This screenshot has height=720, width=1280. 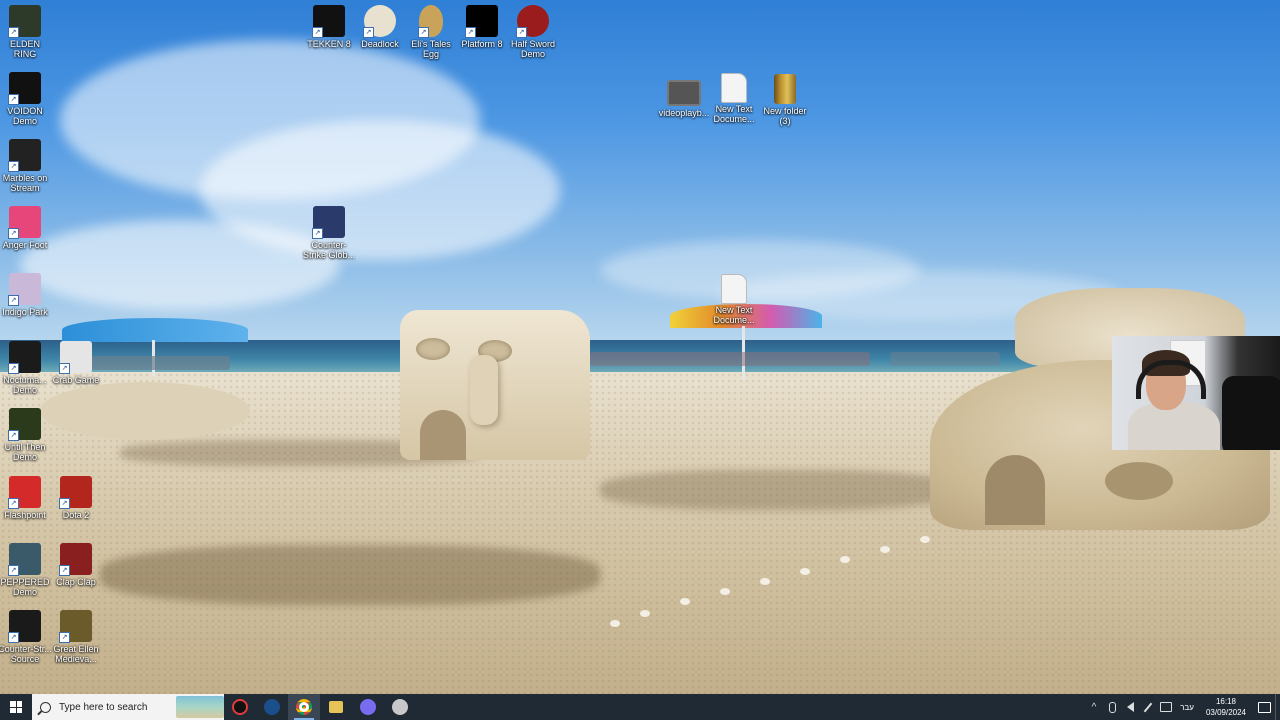 What do you see at coordinates (75, 357) in the screenshot?
I see `crab-game-icon: ↗` at bounding box center [75, 357].